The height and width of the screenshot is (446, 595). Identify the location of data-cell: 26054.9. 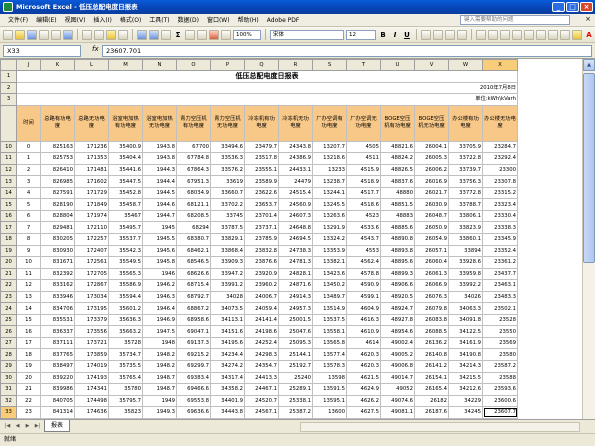
(431, 239).